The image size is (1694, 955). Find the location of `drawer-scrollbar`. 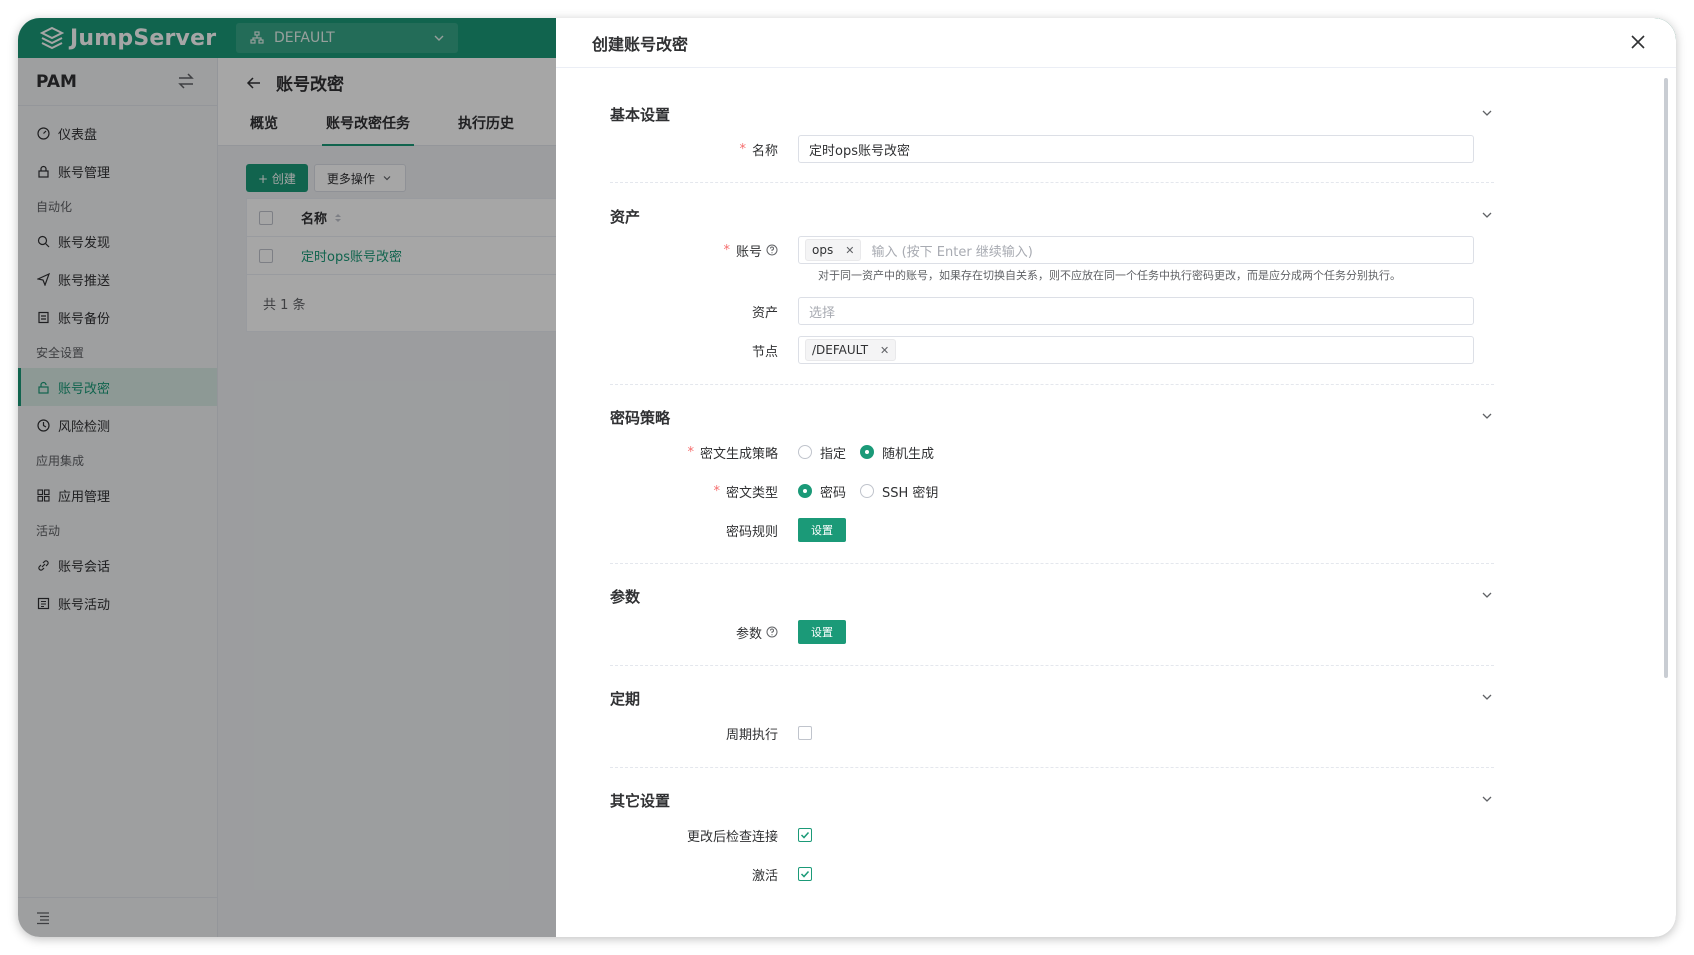

drawer-scrollbar is located at coordinates (1666, 378).